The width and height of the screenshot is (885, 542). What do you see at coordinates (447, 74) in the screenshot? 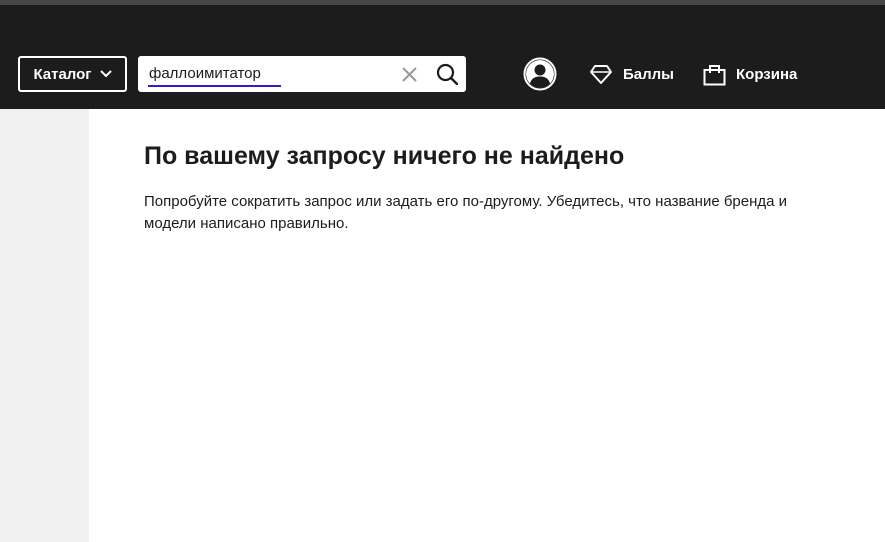
I see `search-icon` at bounding box center [447, 74].